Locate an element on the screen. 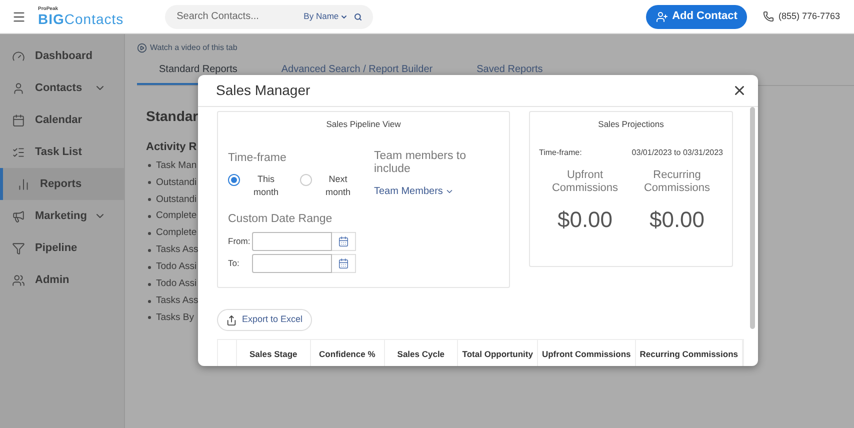 This screenshot has width=854, height=428. export-button: Export to Excel is located at coordinates (264, 320).